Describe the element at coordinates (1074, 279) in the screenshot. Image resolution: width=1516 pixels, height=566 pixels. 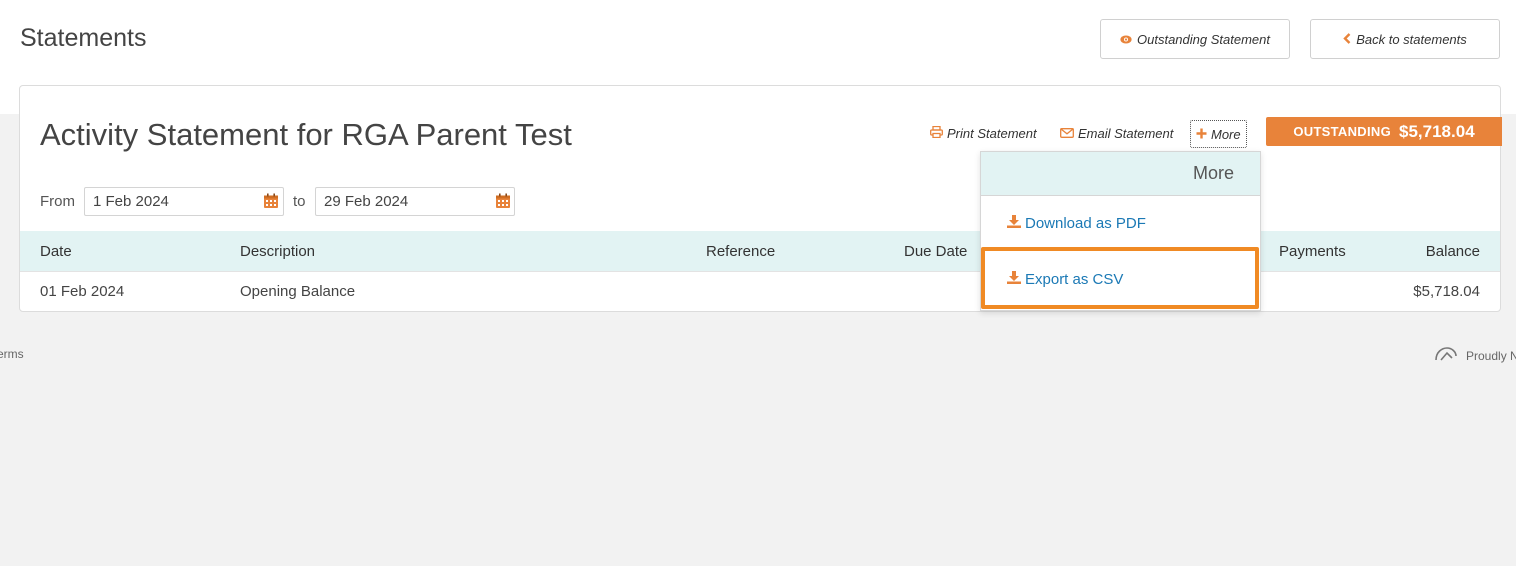
I see `export-csv-label: Export as CSV` at that location.